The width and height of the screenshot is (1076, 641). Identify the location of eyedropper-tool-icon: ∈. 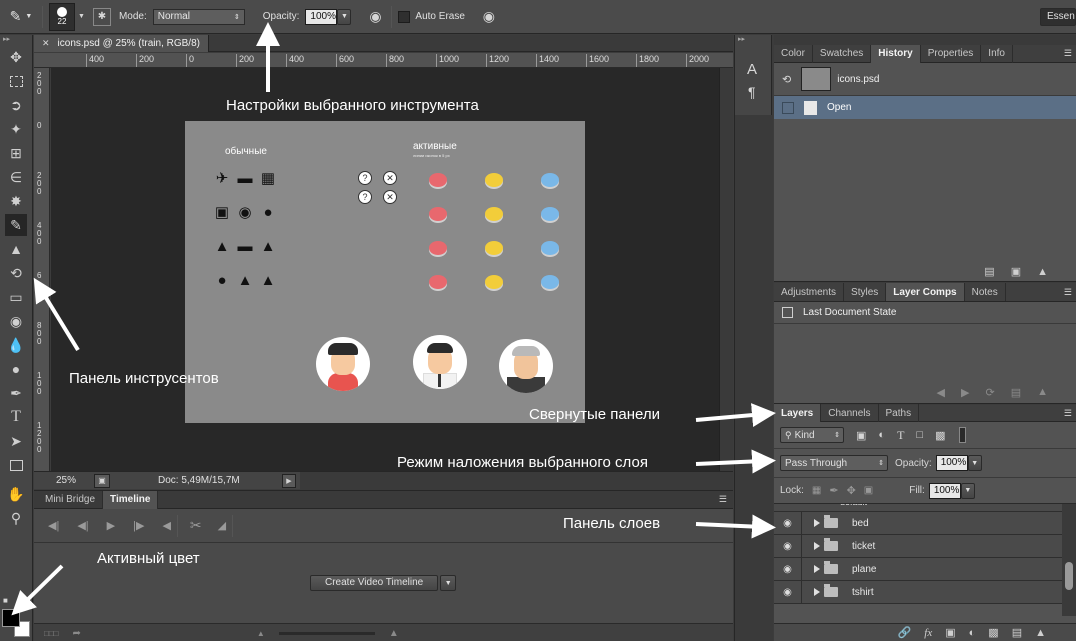
(16, 177).